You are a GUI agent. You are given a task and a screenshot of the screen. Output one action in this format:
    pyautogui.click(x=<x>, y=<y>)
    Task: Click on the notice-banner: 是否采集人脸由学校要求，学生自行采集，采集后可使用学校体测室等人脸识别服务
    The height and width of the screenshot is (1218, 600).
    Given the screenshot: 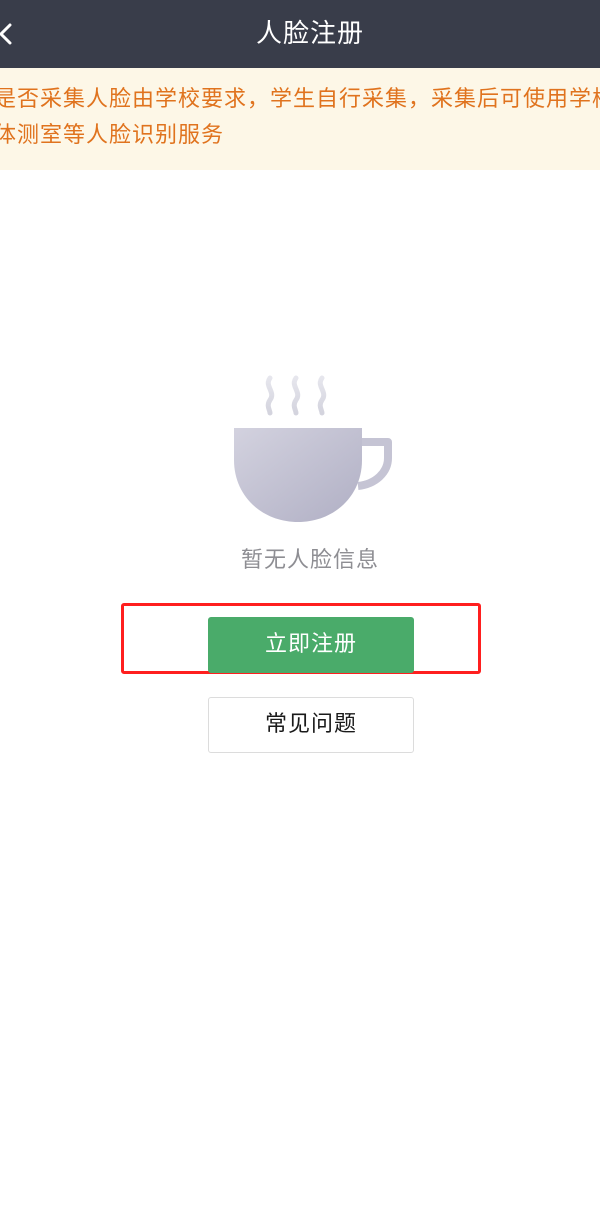 What is the action you would take?
    pyautogui.click(x=300, y=119)
    